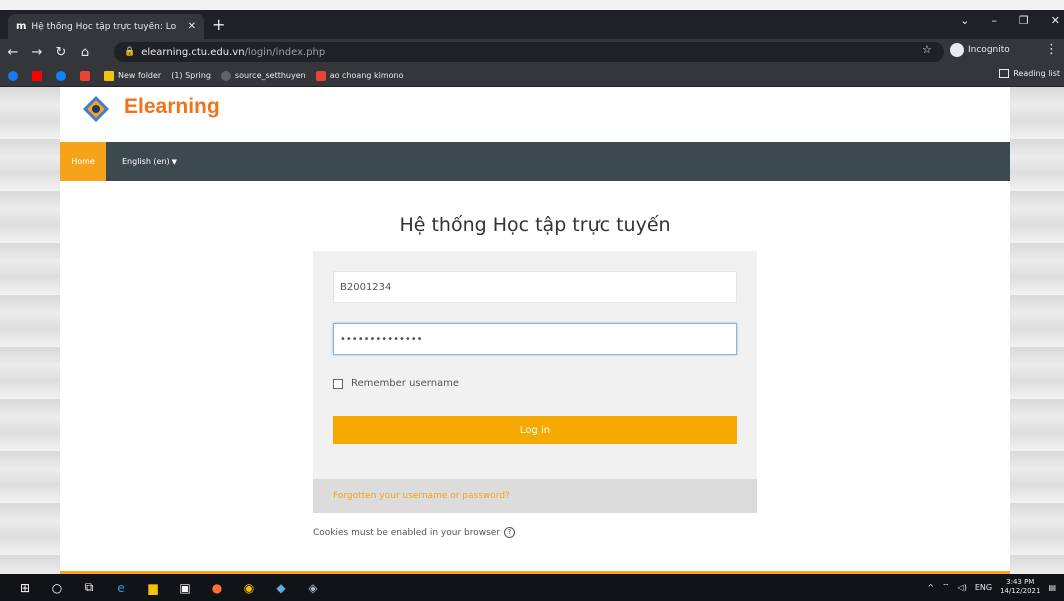  Describe the element at coordinates (964, 20) in the screenshot. I see `tab-search-icon: ⌄` at that location.